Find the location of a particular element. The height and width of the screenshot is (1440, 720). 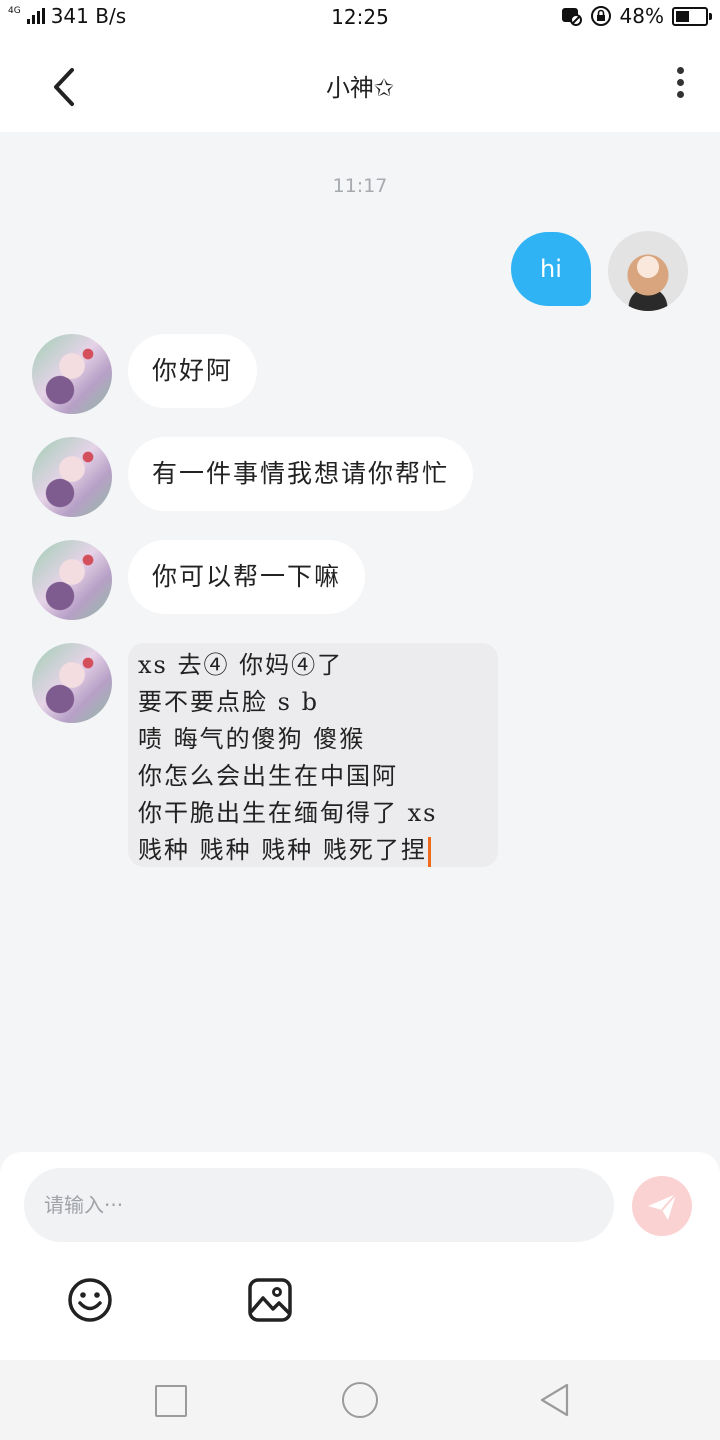

home-icon is located at coordinates (360, 1400).